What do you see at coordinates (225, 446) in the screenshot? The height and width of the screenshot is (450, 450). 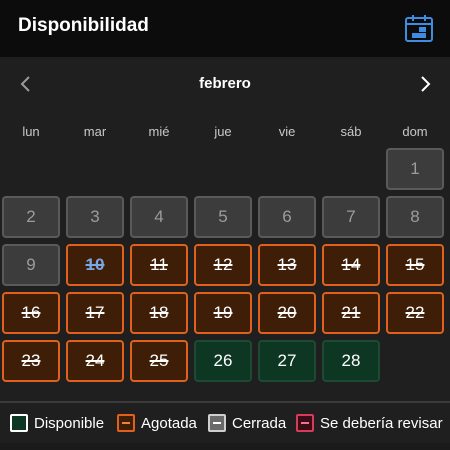 I see `legend-bottom-strip` at bounding box center [225, 446].